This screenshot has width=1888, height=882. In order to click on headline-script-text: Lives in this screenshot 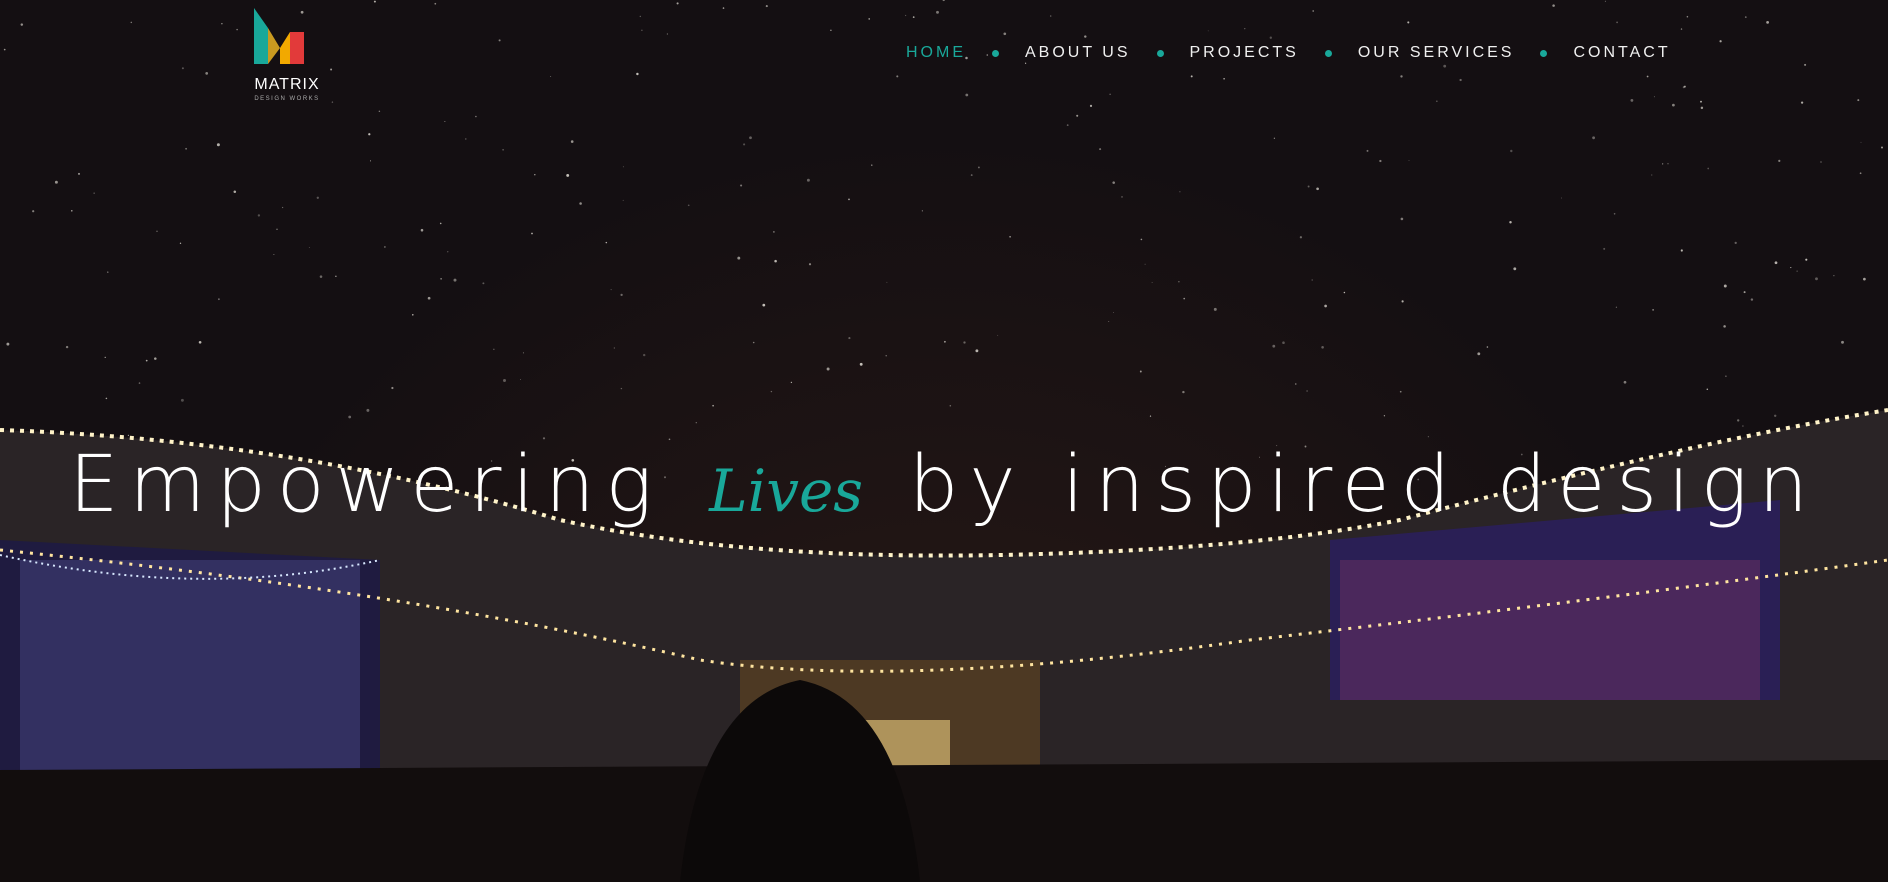, I will do `click(786, 491)`.